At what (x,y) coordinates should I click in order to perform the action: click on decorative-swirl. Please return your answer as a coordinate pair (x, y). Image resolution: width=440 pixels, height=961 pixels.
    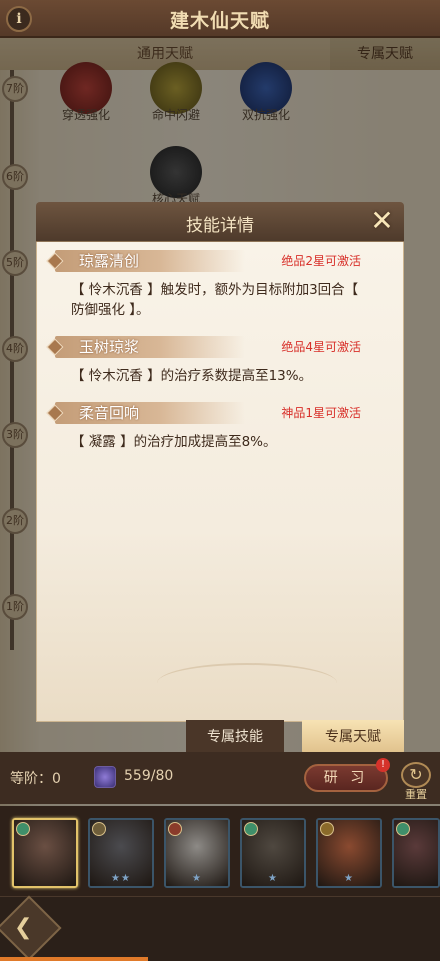
    Looking at the image, I should click on (247, 683).